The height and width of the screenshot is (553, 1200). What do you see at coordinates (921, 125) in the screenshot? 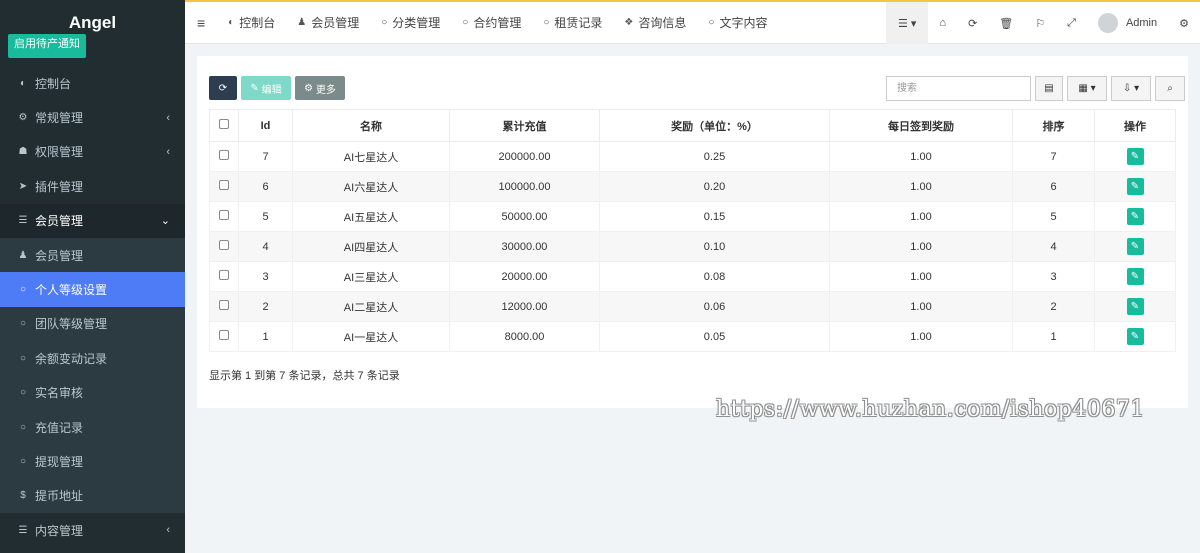
I see `header-daily: 每日签到奖励` at bounding box center [921, 125].